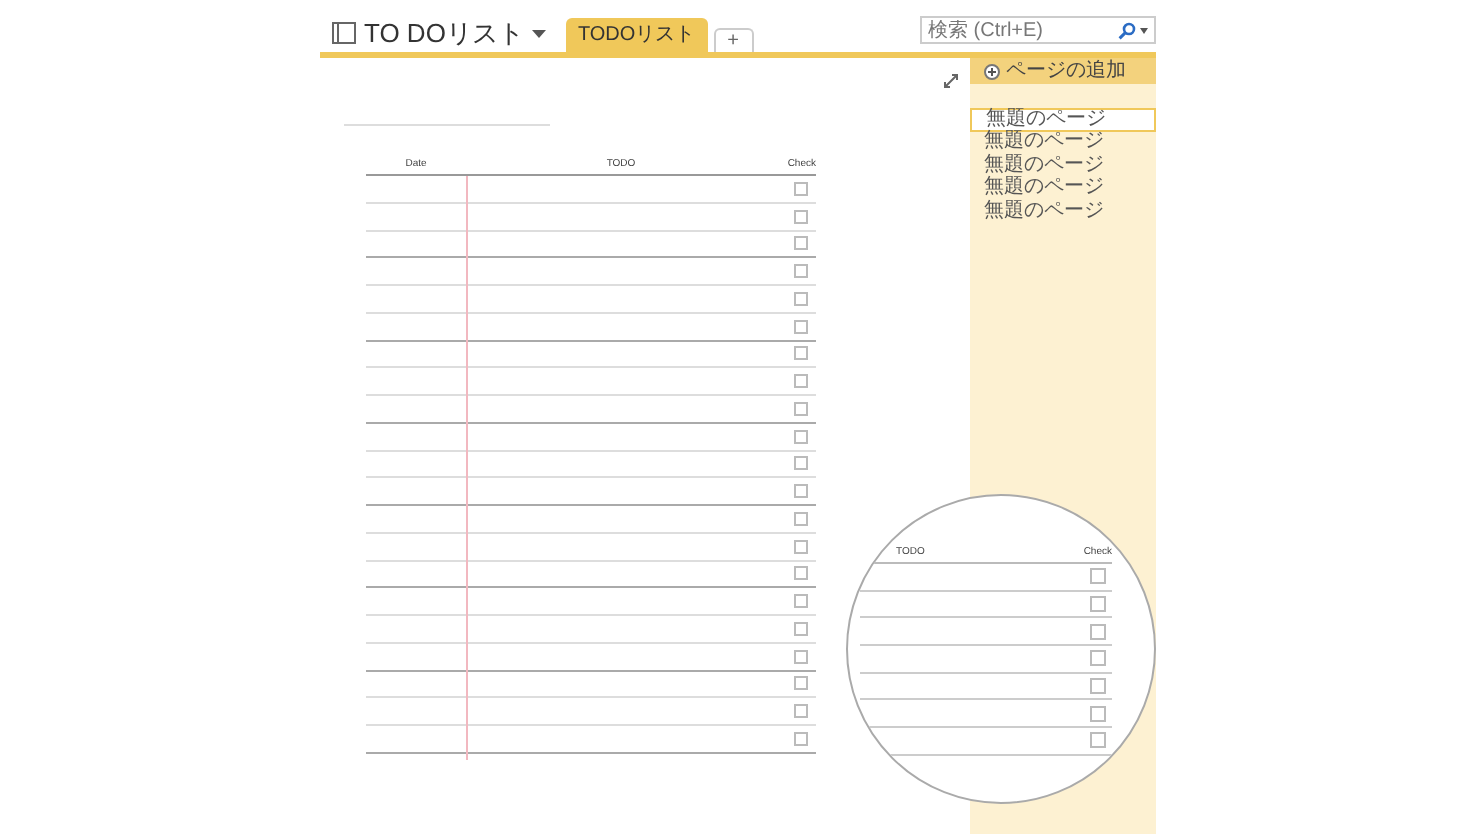 Image resolution: width=1480 pixels, height=834 pixels. What do you see at coordinates (733, 40) in the screenshot?
I see `section-tab: +` at bounding box center [733, 40].